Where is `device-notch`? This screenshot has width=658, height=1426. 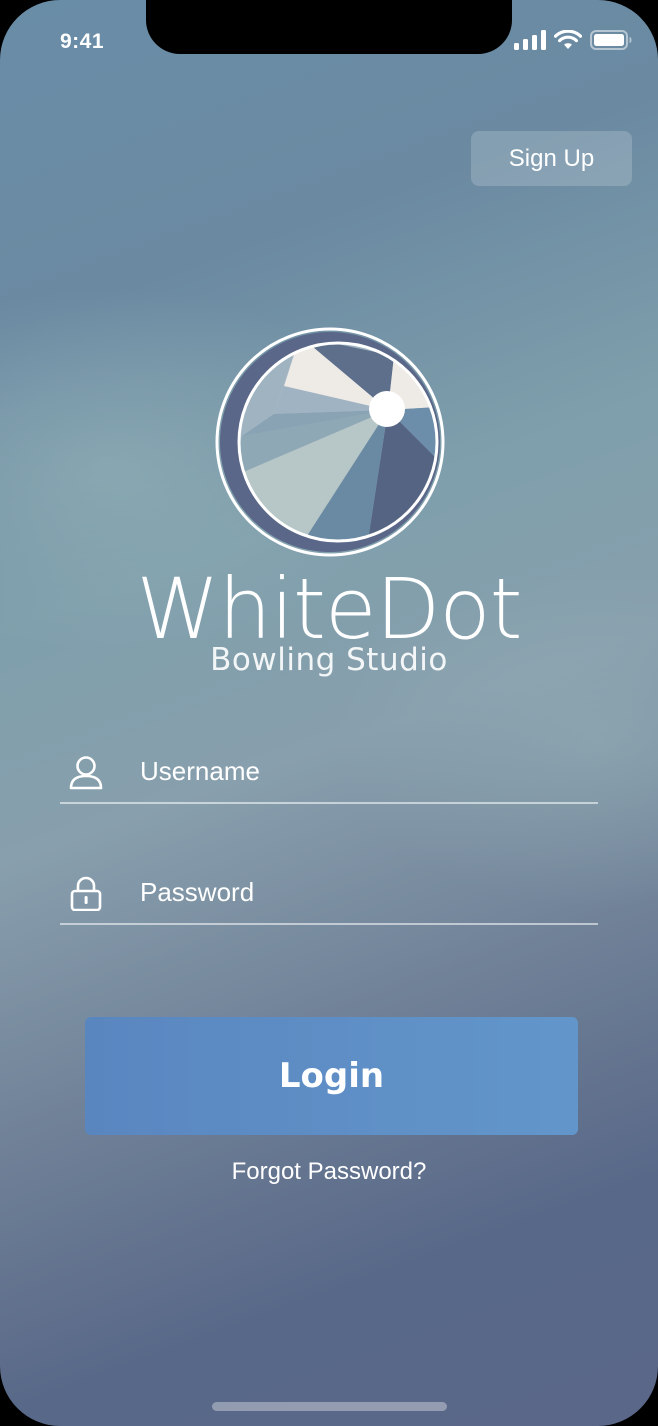 device-notch is located at coordinates (329, 27).